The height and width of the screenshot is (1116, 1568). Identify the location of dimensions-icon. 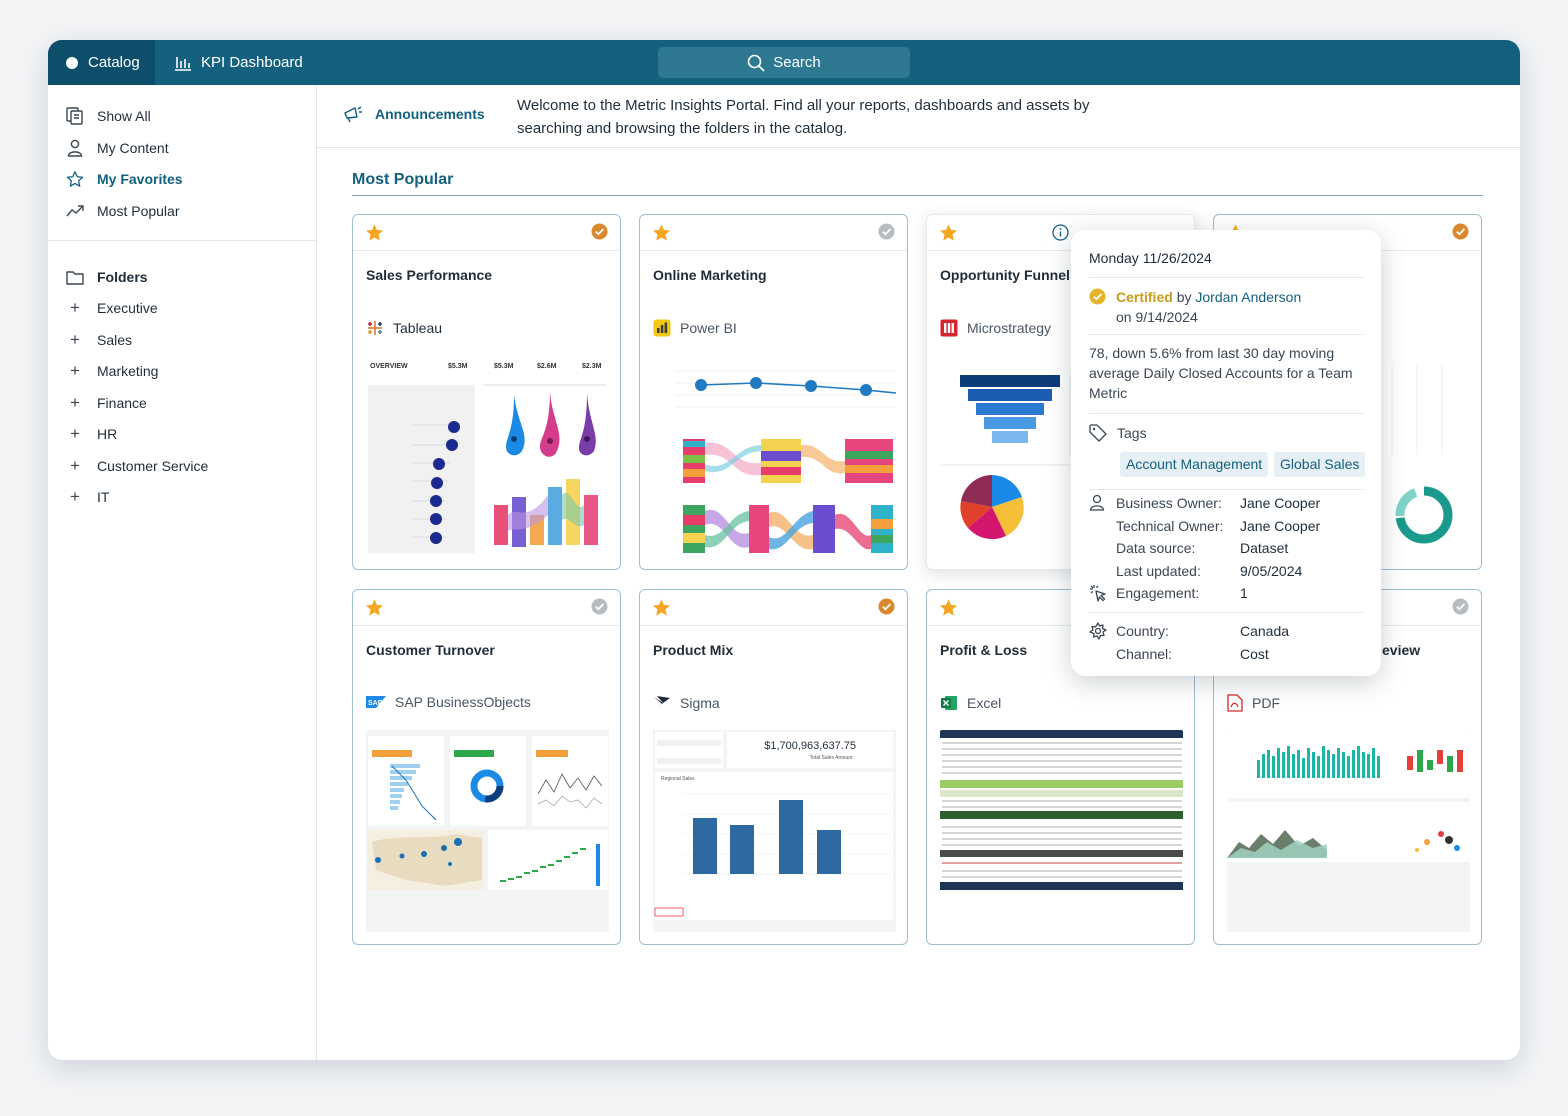
(1098, 631).